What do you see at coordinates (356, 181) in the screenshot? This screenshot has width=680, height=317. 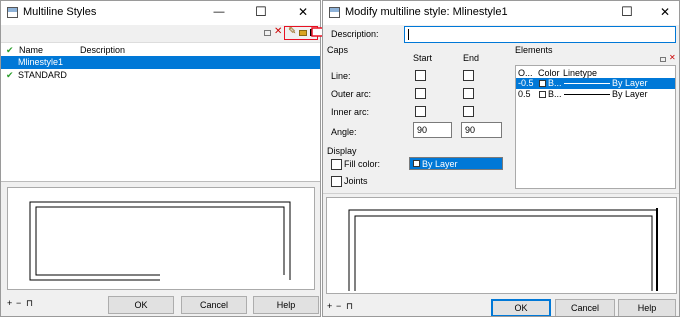 I see `joints-label: Joints` at bounding box center [356, 181].